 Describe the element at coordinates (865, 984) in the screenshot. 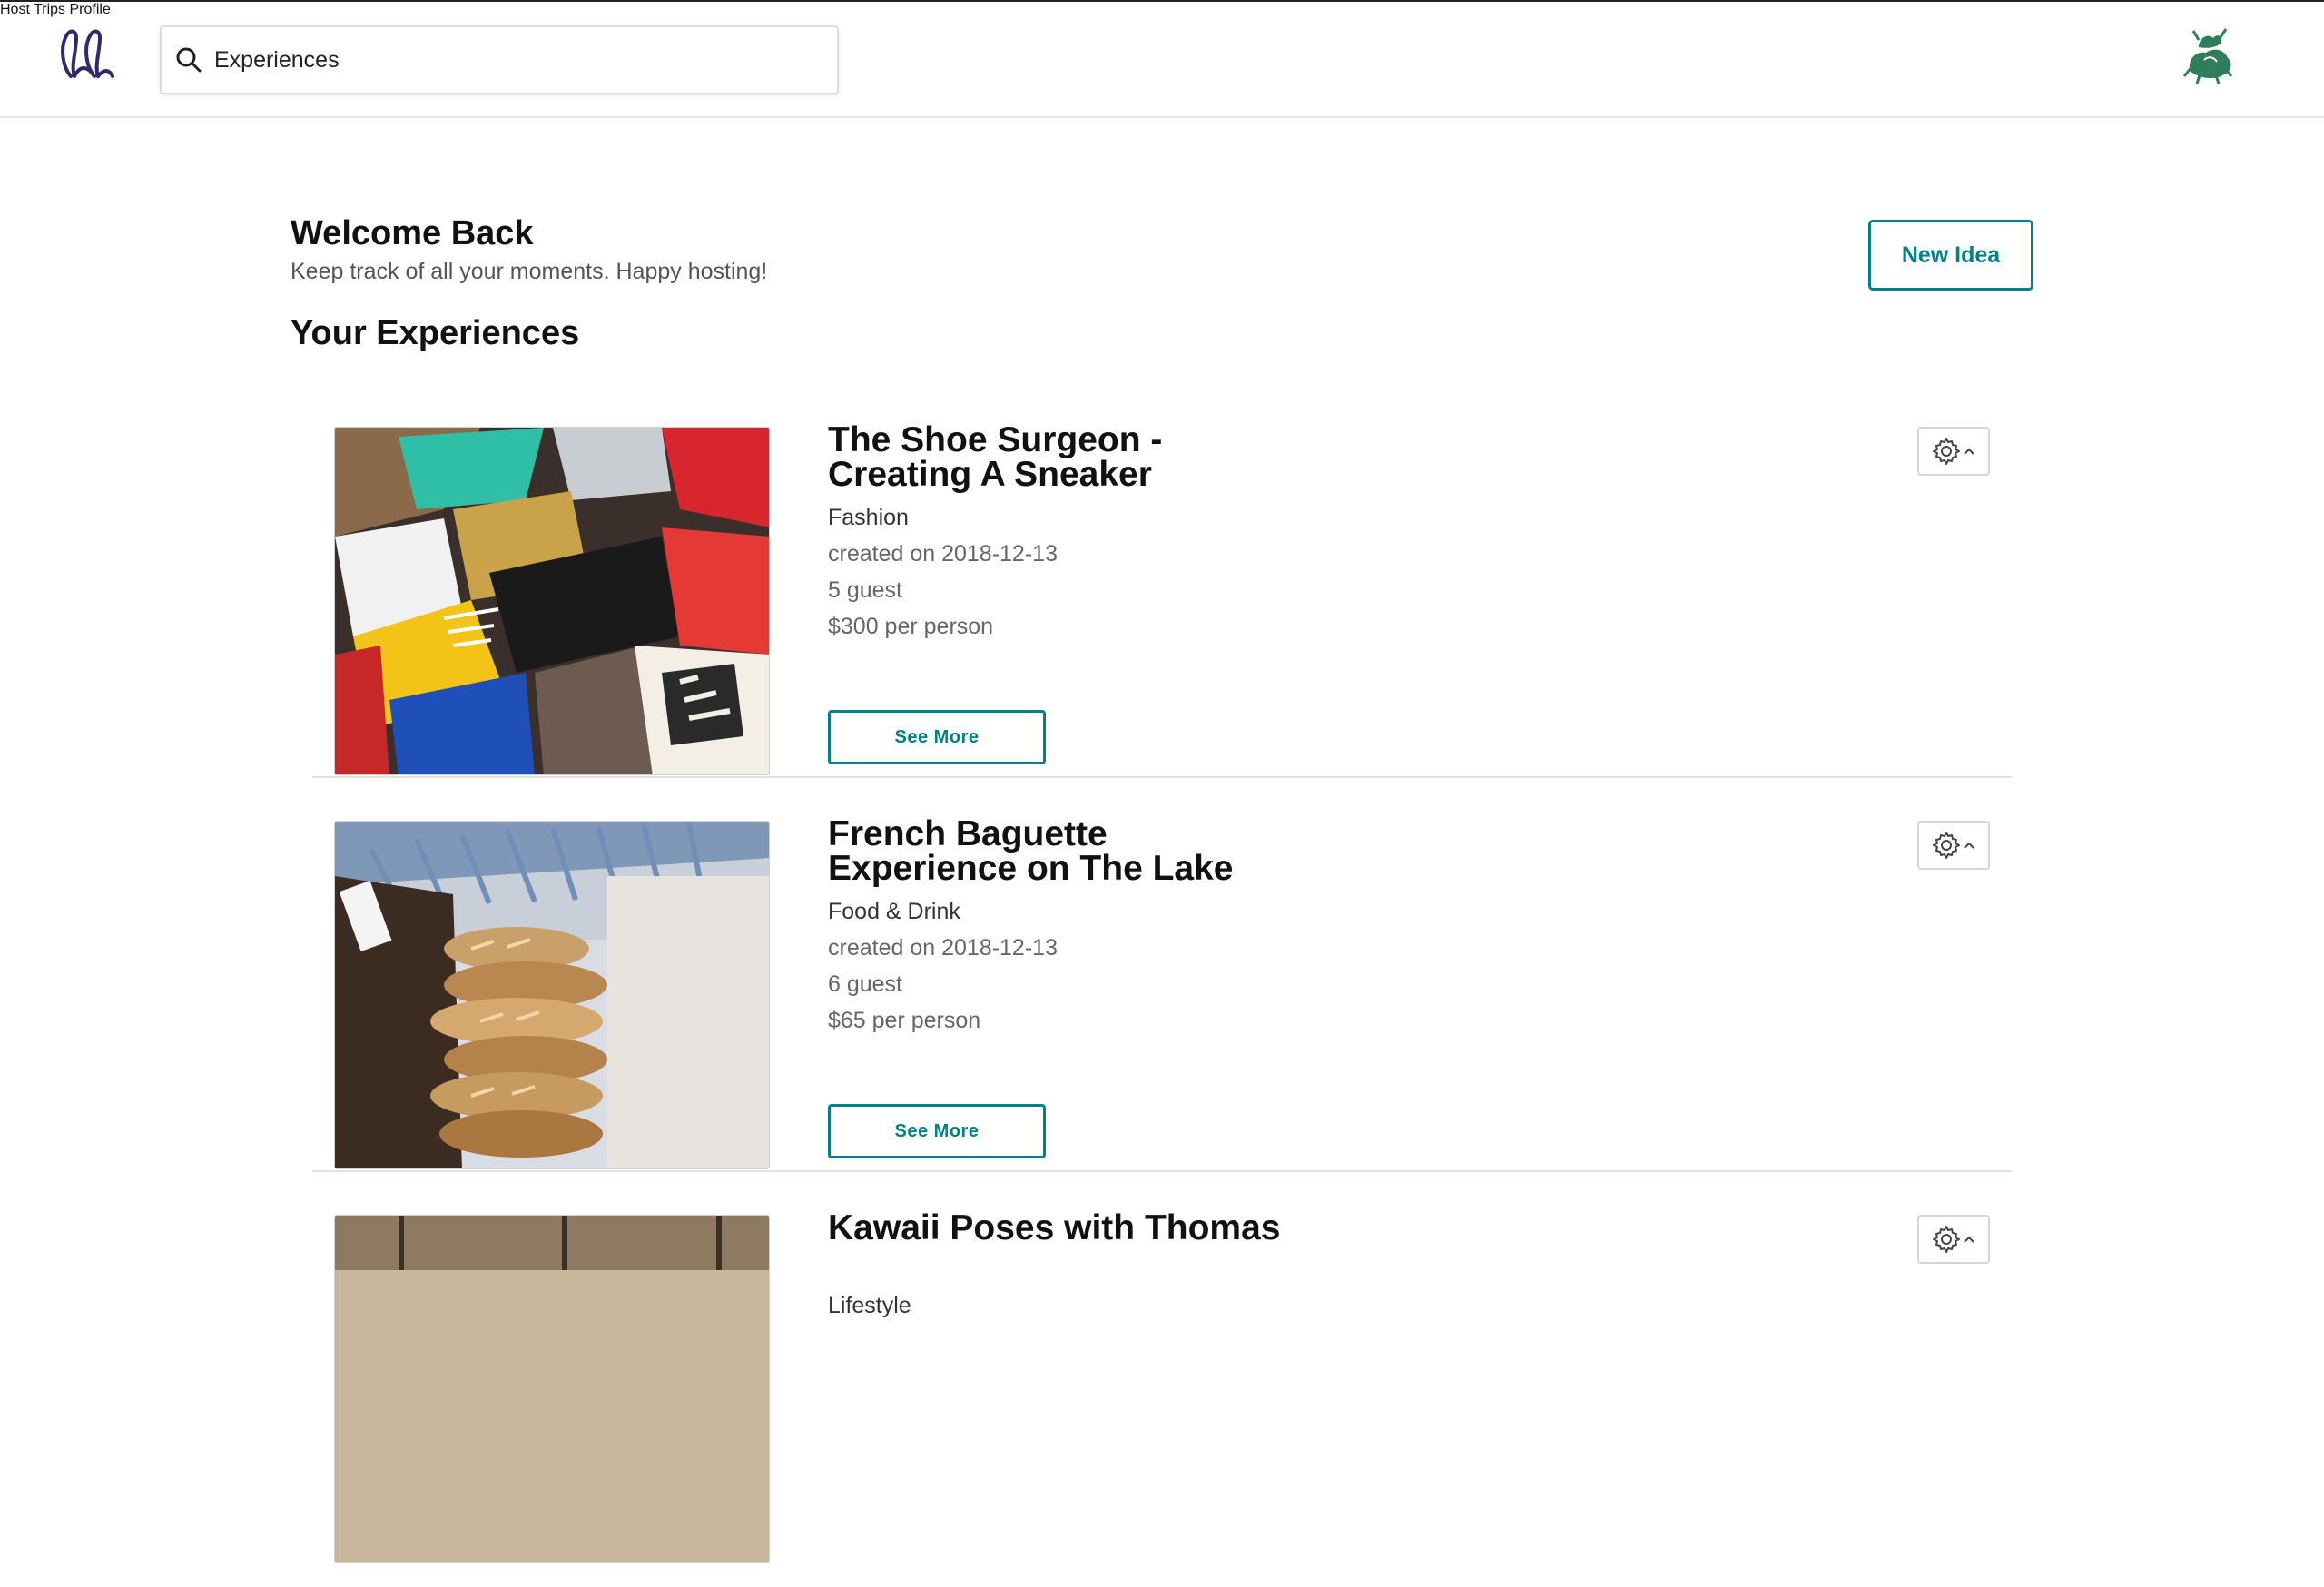

I see `experience-guests: 6 guest` at that location.